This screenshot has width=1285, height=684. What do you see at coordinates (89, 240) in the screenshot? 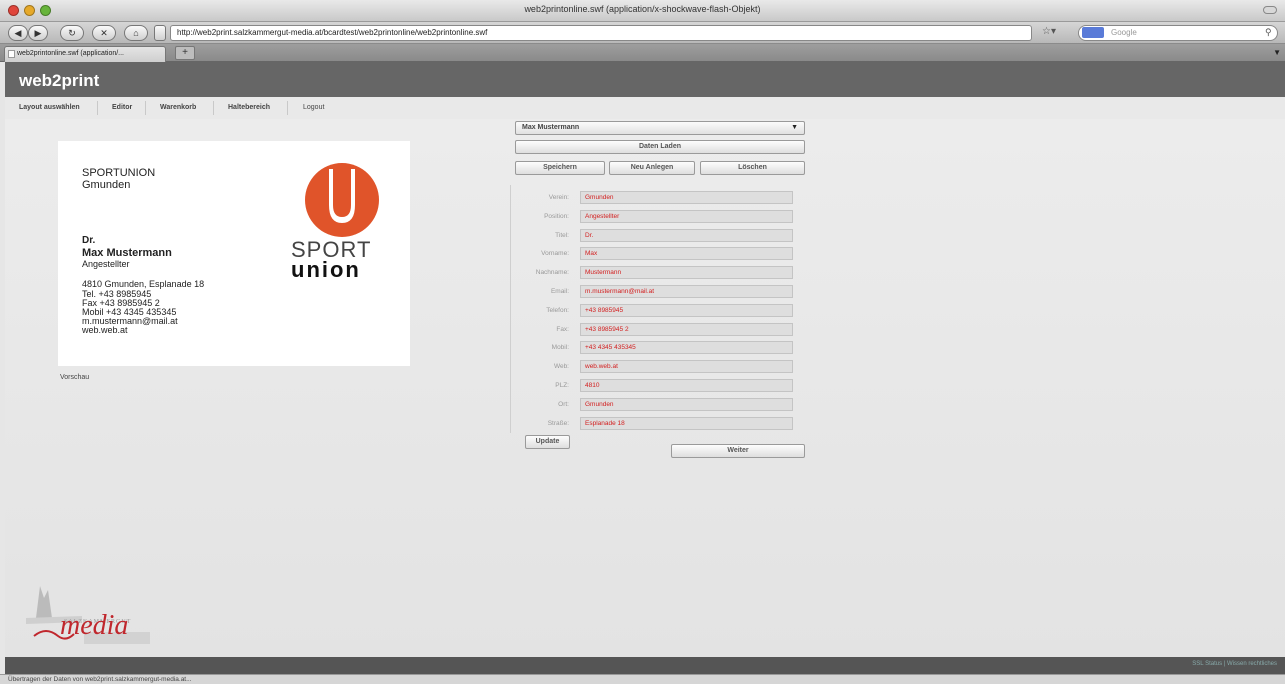
I see `card-title: Dr.` at bounding box center [89, 240].